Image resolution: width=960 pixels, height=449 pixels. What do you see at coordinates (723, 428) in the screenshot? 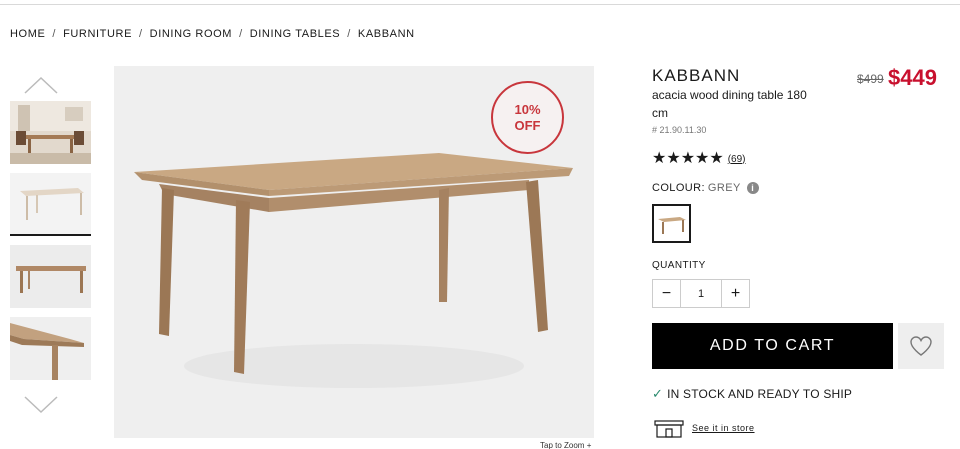
I see `see-in-store-link: See it in store` at bounding box center [723, 428].